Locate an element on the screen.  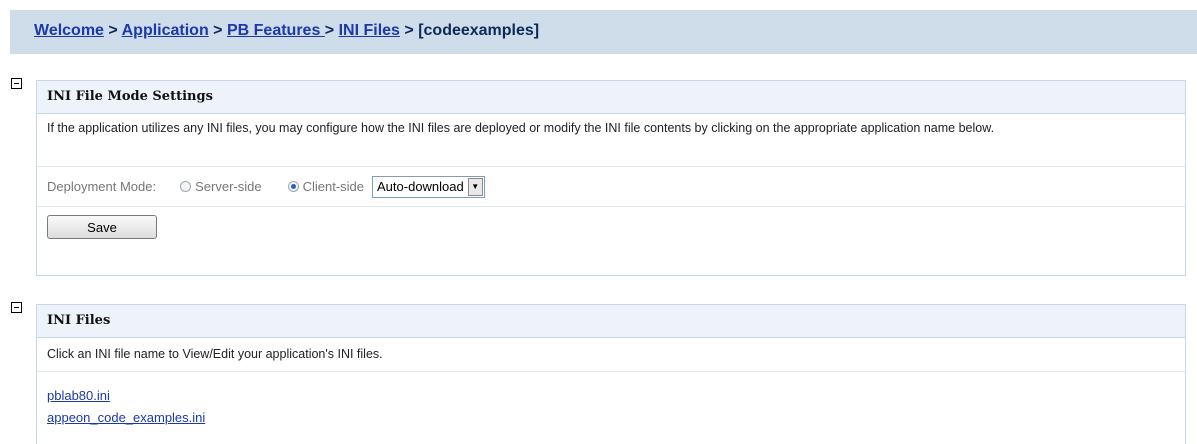
download-mode-value: Auto-download is located at coordinates (420, 186).